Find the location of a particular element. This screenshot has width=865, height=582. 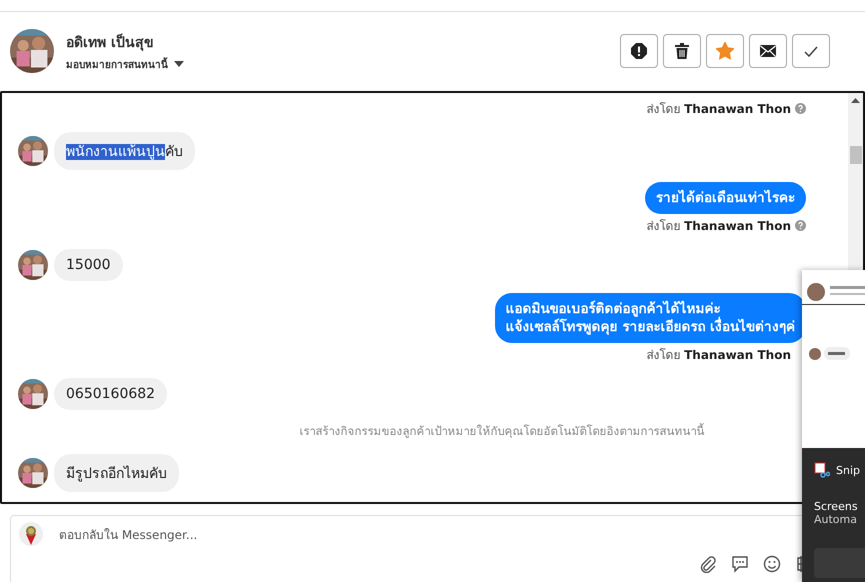

assign-dropdown: มอบหมายการสนทนานี้ is located at coordinates (125, 64).